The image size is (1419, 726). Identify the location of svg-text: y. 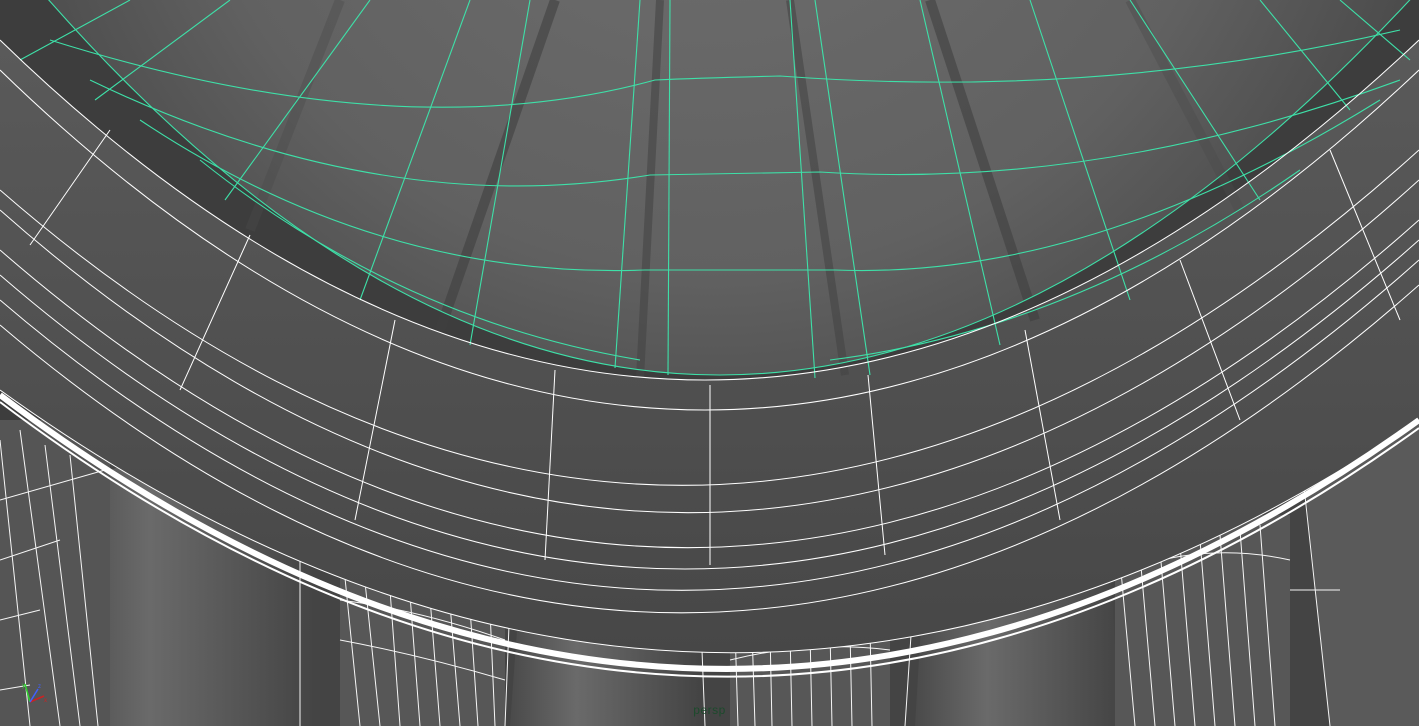
(23, 686).